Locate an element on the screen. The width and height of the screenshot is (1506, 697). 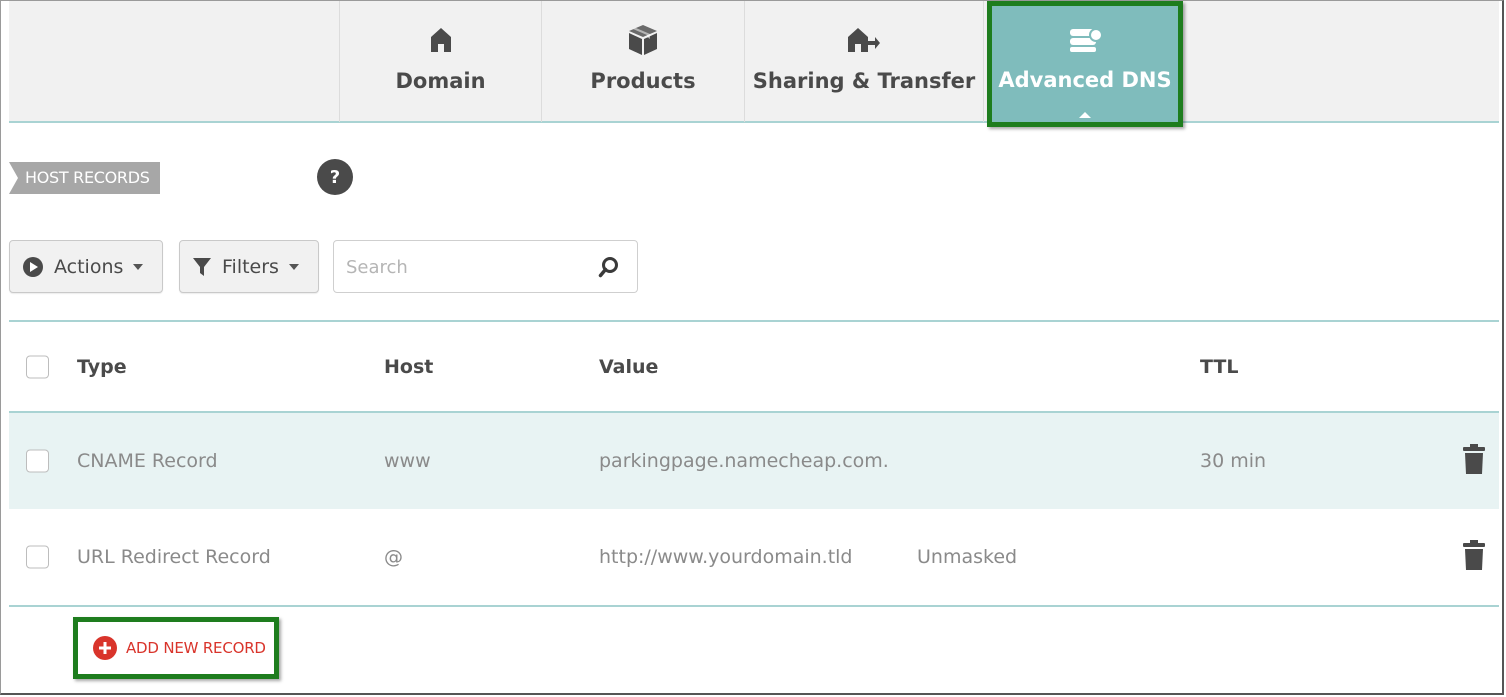
actions-button: Actions is located at coordinates (86, 266).